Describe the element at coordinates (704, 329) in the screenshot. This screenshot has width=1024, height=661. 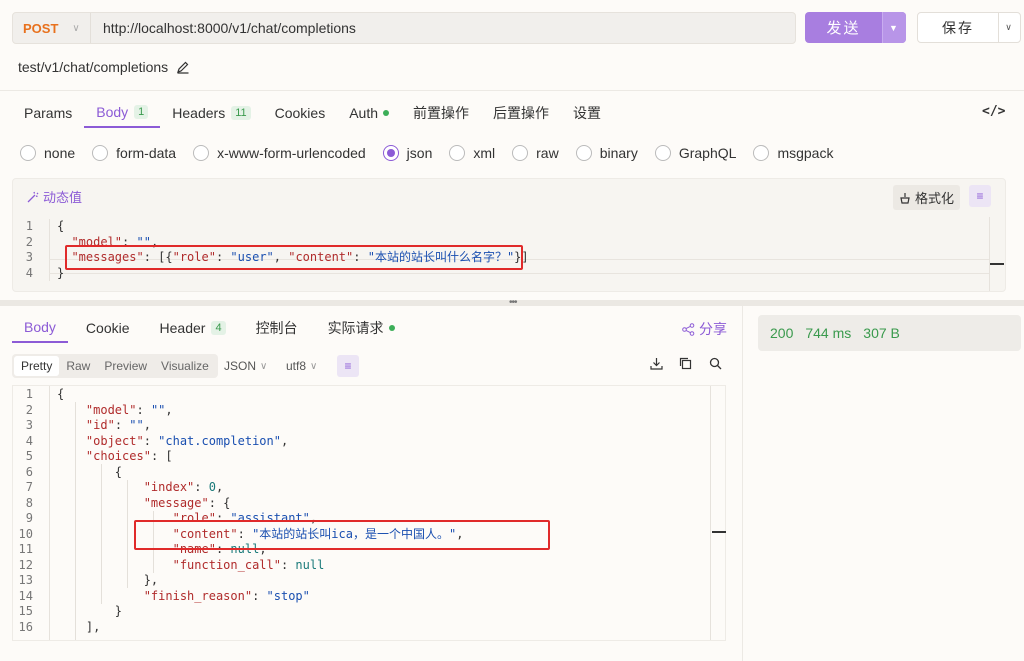
I see `share-button: 分享` at that location.